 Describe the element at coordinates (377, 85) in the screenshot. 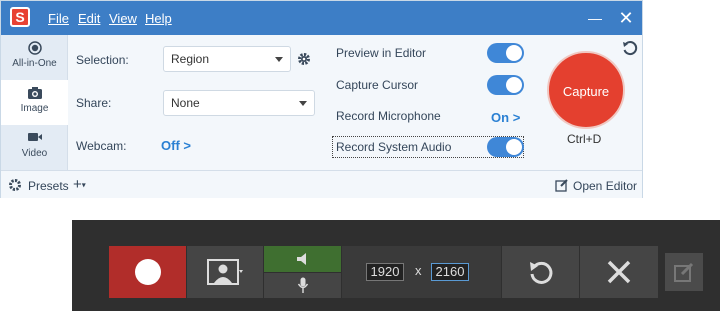

I see `option-capture-cursor: Capture Cursor` at that location.